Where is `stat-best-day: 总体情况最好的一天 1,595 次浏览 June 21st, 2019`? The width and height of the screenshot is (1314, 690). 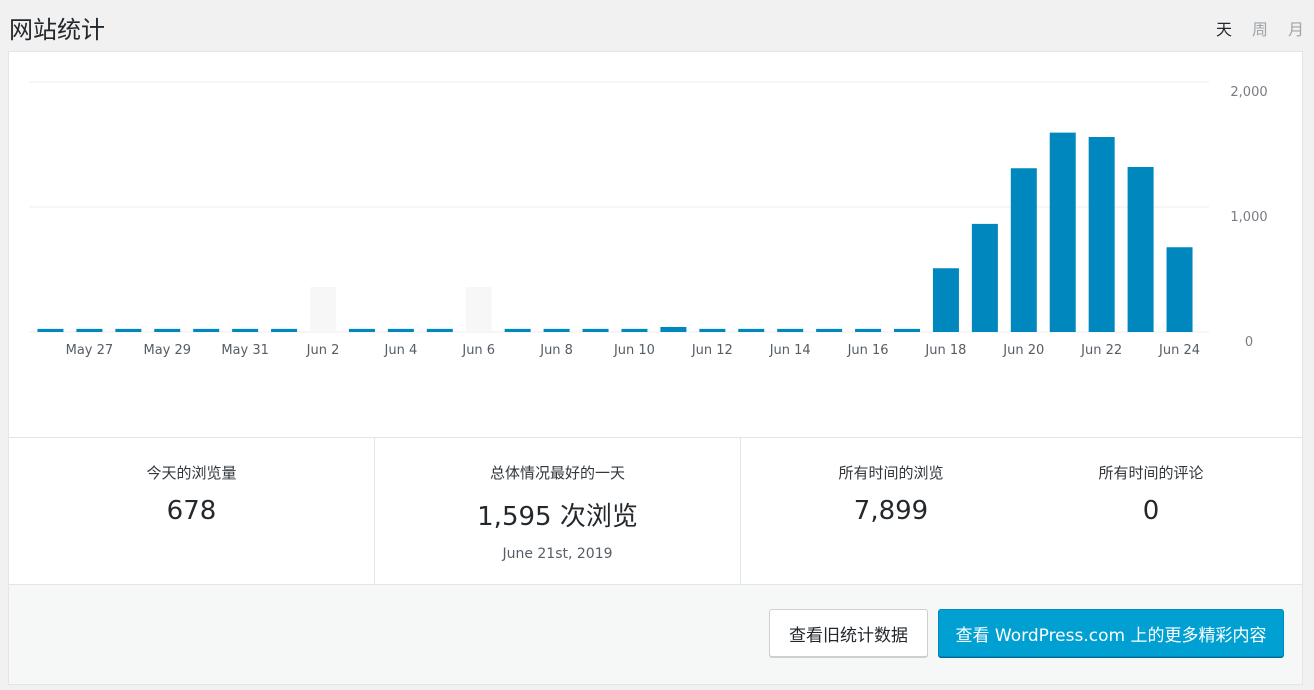 stat-best-day: 总体情况最好的一天 1,595 次浏览 June 21st, 2019 is located at coordinates (558, 511).